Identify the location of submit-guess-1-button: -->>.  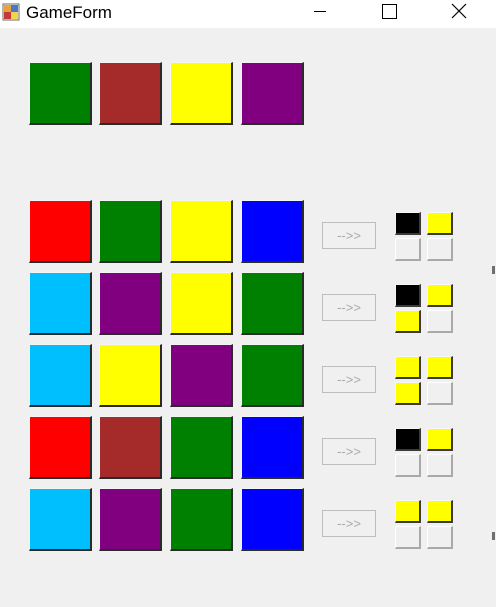
(349, 235).